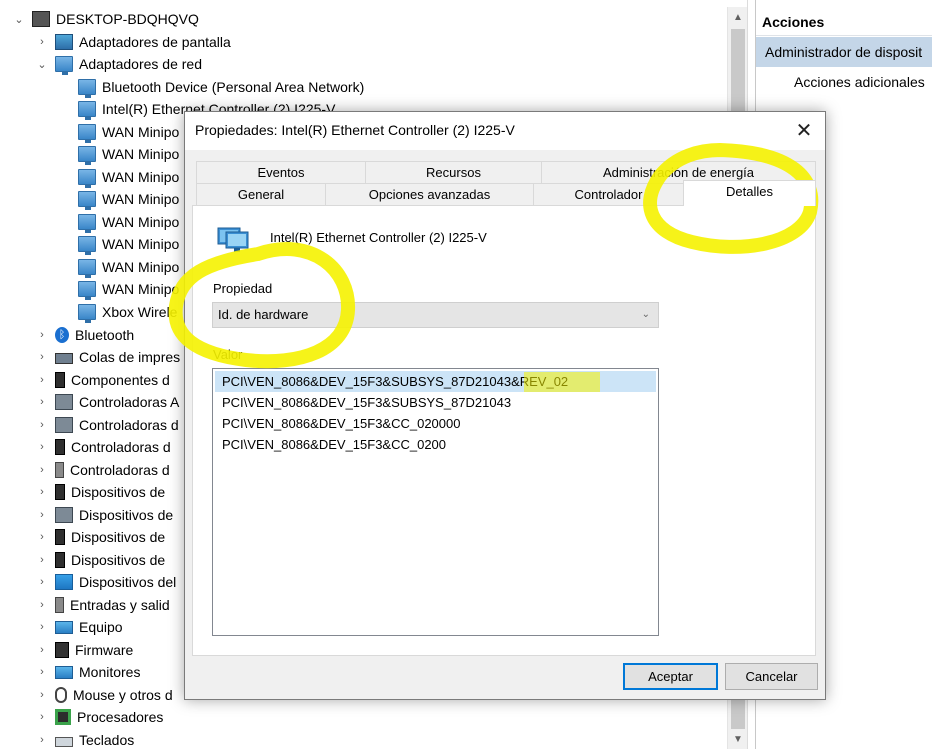  I want to click on tree-item-category: › Colas de impres, so click(107, 357).